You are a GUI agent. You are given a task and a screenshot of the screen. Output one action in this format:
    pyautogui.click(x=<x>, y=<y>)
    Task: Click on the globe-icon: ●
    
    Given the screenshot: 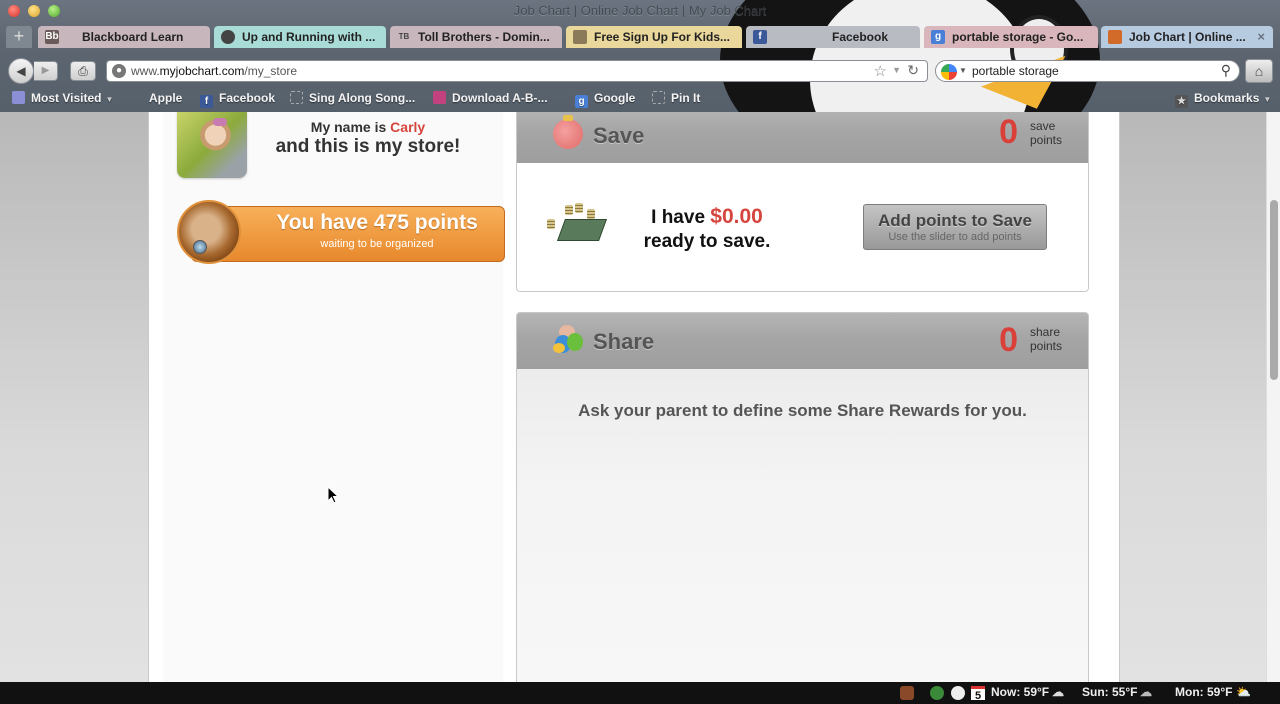 What is the action you would take?
    pyautogui.click(x=119, y=71)
    